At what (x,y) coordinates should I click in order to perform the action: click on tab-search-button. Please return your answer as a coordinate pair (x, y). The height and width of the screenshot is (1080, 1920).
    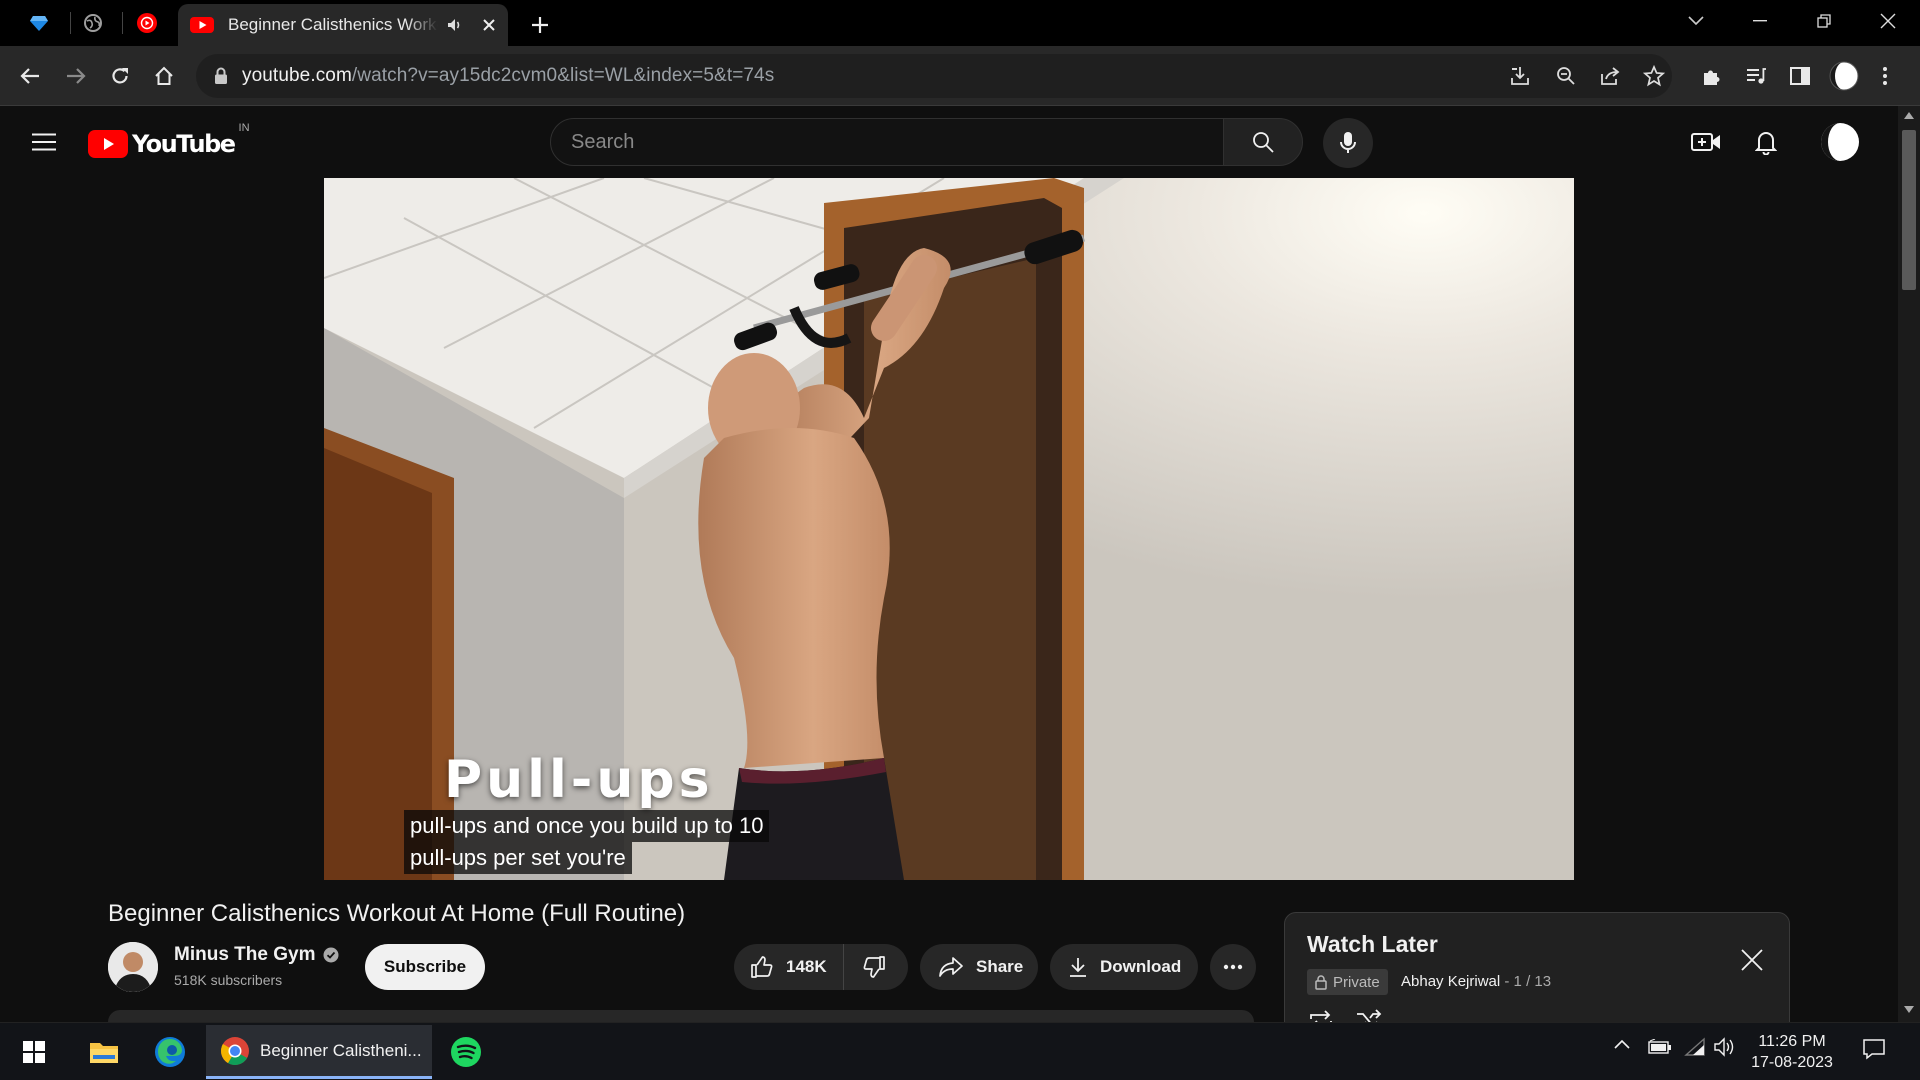
    Looking at the image, I should click on (1696, 21).